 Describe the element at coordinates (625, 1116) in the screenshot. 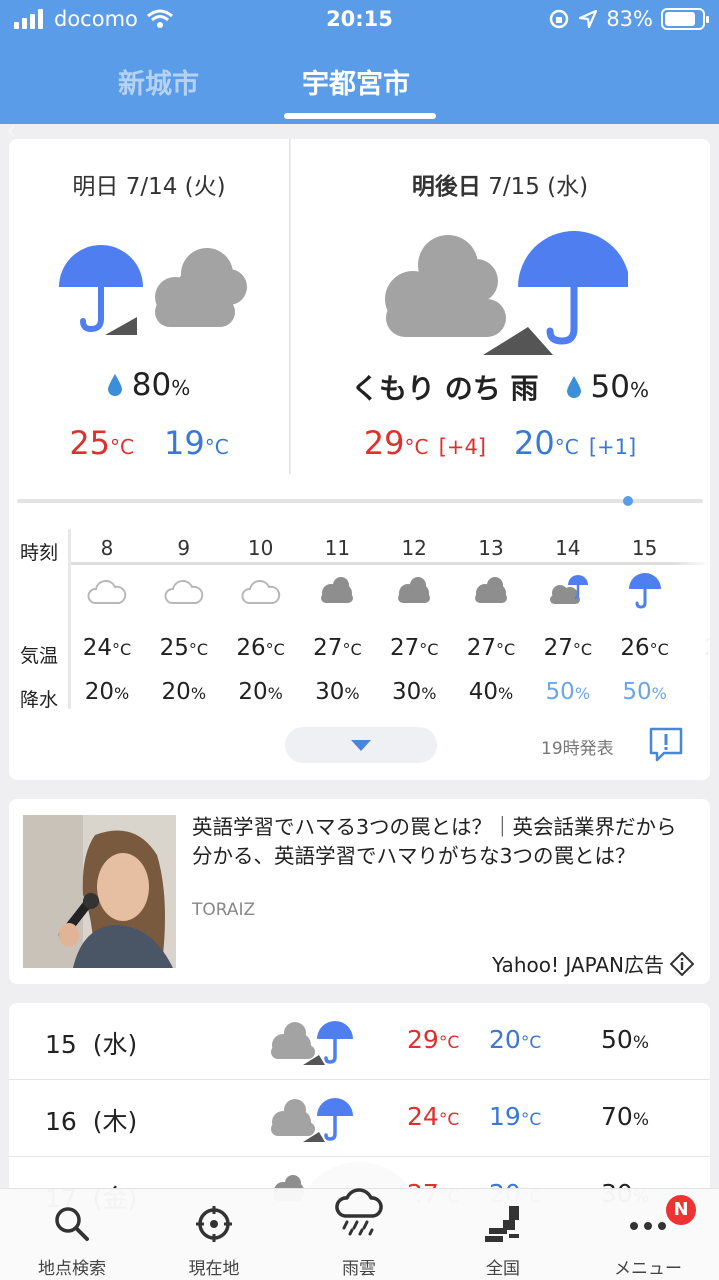

I see `weekly-precip: 70%` at that location.